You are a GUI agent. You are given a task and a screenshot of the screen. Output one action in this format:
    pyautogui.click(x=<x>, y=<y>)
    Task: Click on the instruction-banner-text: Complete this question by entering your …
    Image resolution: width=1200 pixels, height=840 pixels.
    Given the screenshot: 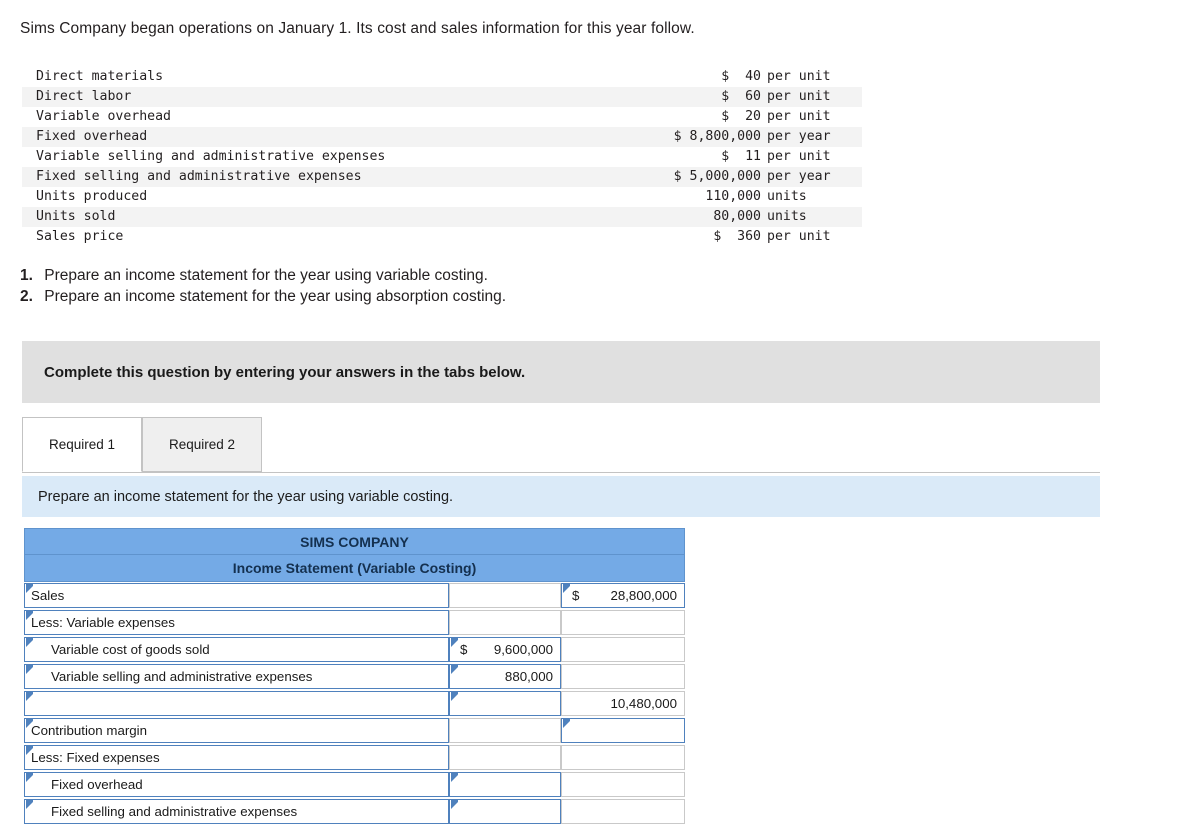 What is the action you would take?
    pyautogui.click(x=285, y=372)
    